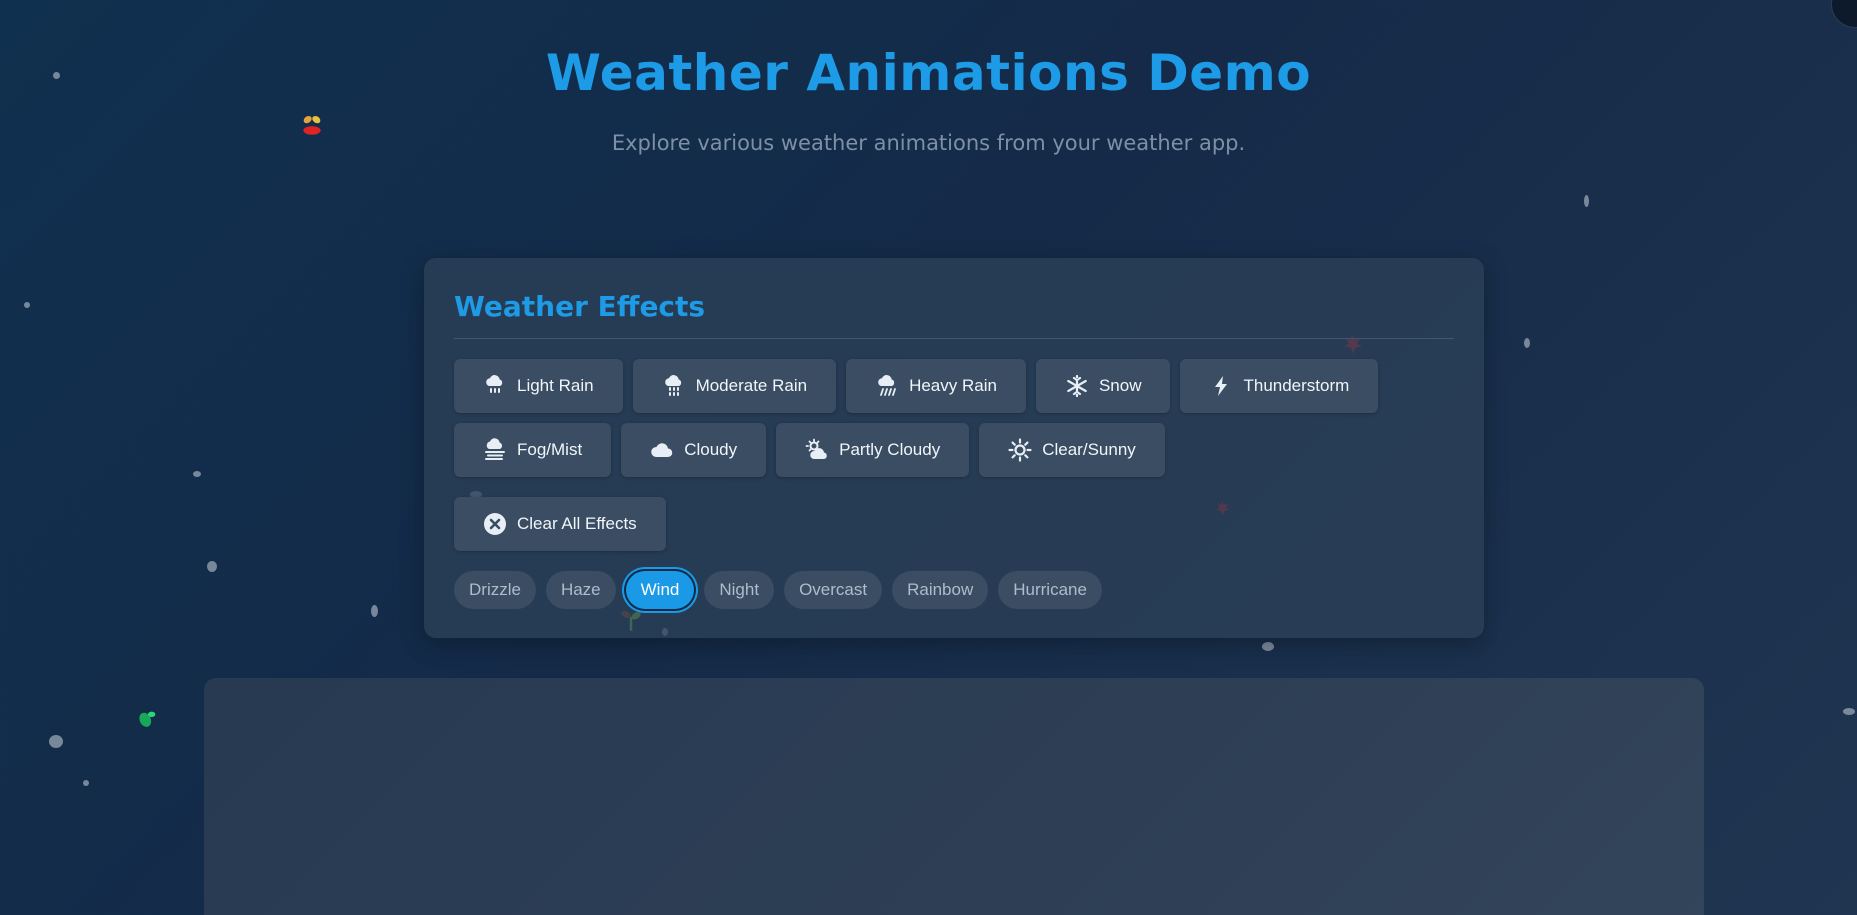 This screenshot has width=1857, height=915. Describe the element at coordinates (953, 385) in the screenshot. I see `heavy-rain-label: Heavy Rain` at that location.